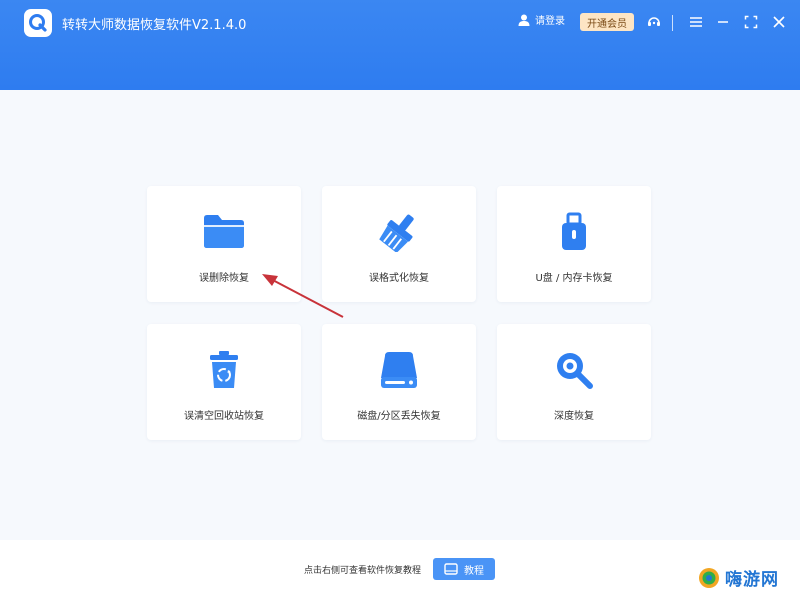 This screenshot has height=600, width=800. What do you see at coordinates (709, 577) in the screenshot?
I see `watermark-logo-icon` at bounding box center [709, 577].